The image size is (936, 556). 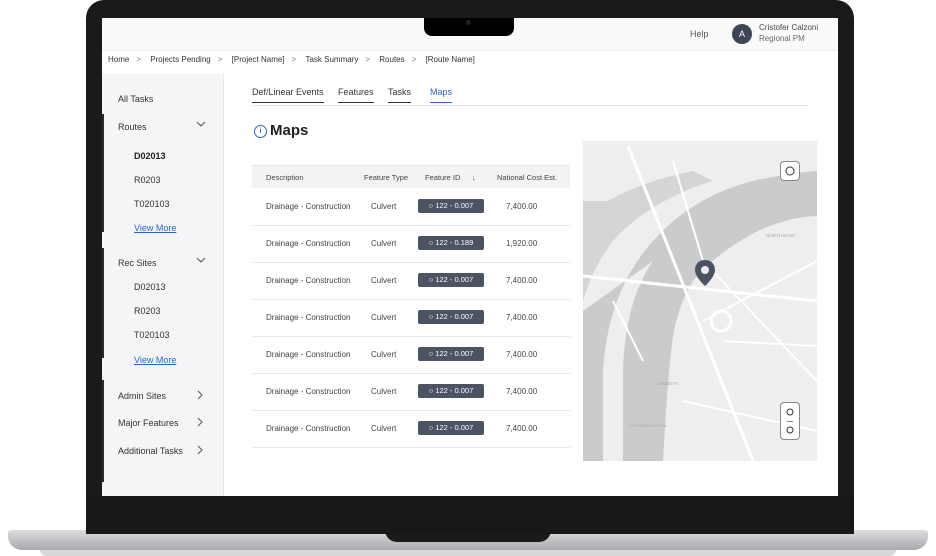 I want to click on column-header-description: Description, so click(x=285, y=177).